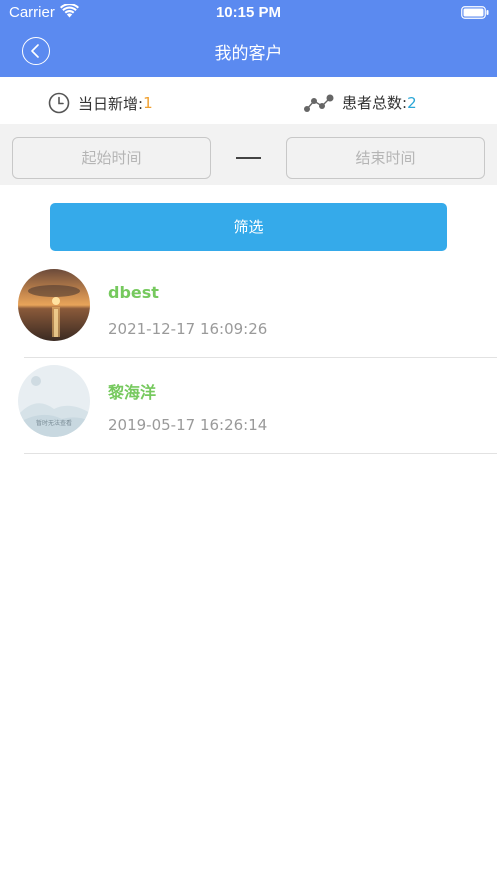  Describe the element at coordinates (133, 292) in the screenshot. I see `customer-name: dbest` at that location.